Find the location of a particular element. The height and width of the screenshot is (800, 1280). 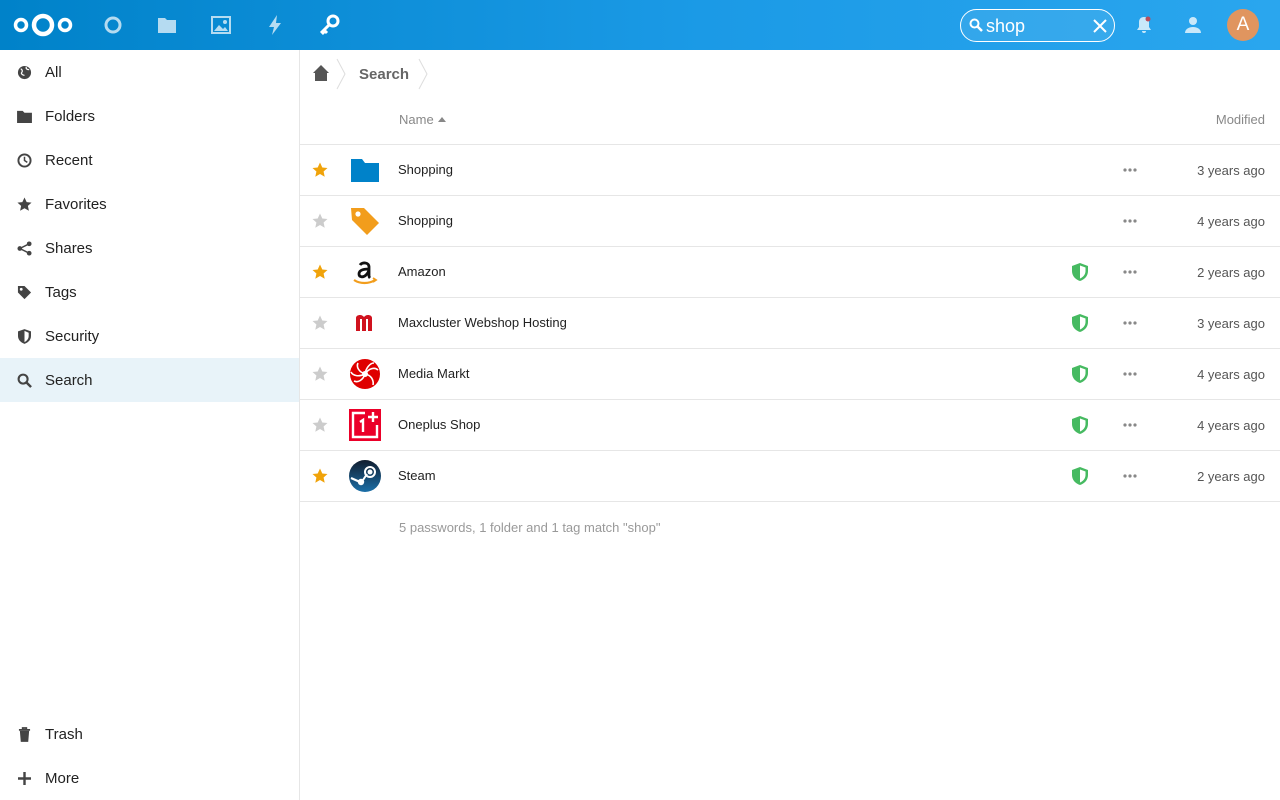

search-field is located at coordinates (1037, 25).